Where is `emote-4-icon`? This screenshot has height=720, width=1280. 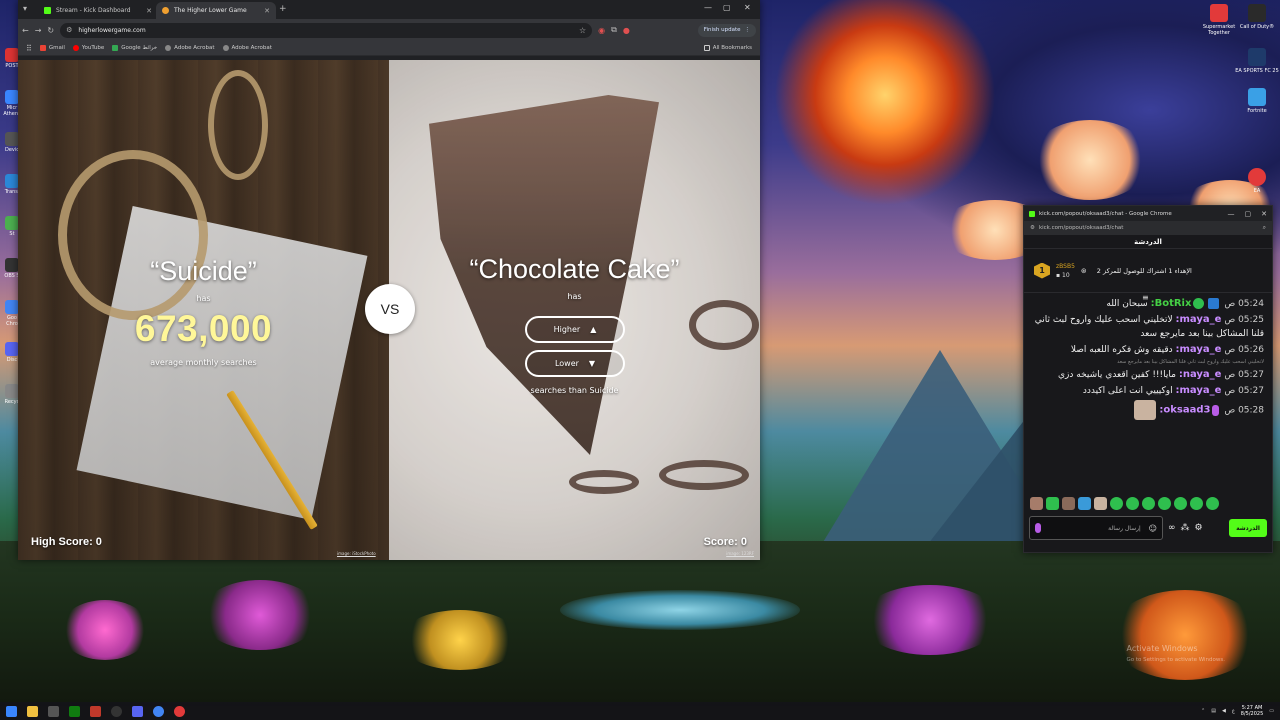 emote-4-icon is located at coordinates (1100, 503).